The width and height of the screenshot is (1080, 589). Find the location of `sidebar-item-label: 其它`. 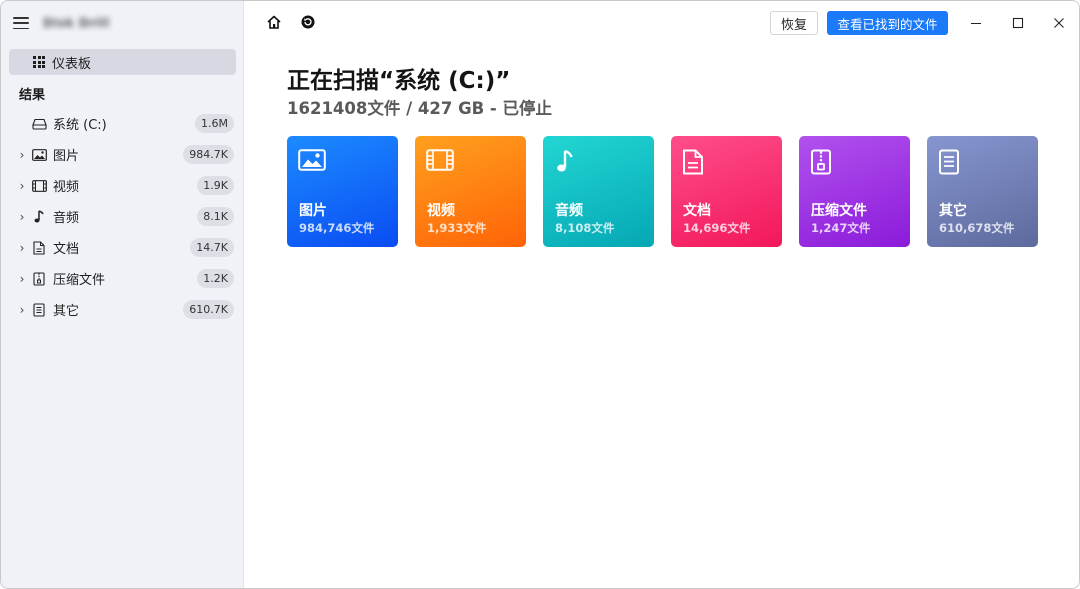

sidebar-item-label: 其它 is located at coordinates (66, 311).